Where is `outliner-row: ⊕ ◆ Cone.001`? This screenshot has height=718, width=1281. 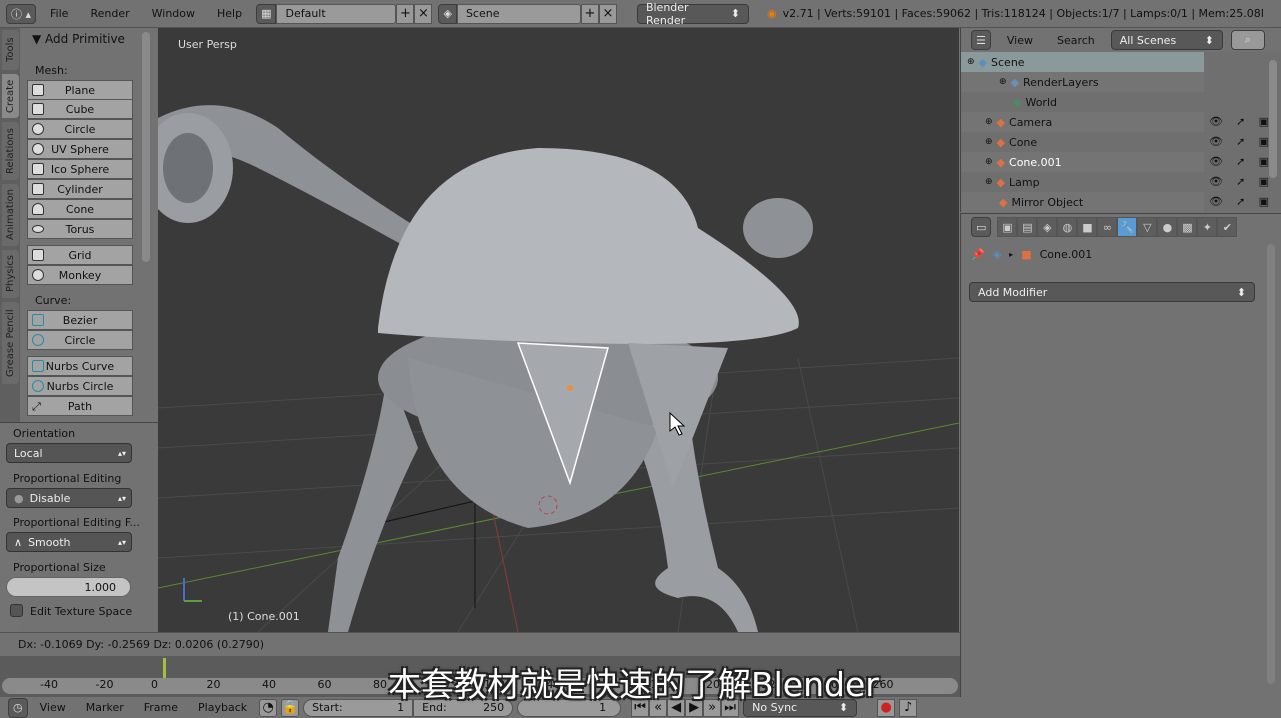 outliner-row: ⊕ ◆ Cone.001 is located at coordinates (1082, 162).